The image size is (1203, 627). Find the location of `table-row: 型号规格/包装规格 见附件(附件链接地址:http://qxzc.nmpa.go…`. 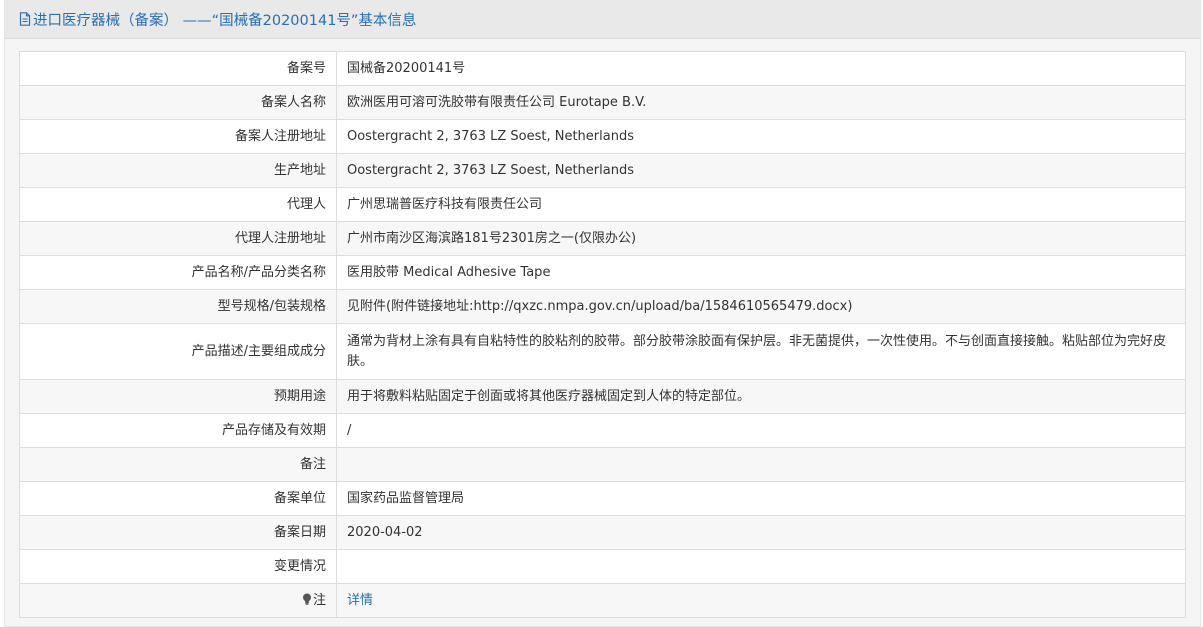

table-row: 型号规格/包装规格 见附件(附件链接地址:http://qxzc.nmpa.go… is located at coordinates (602, 306).